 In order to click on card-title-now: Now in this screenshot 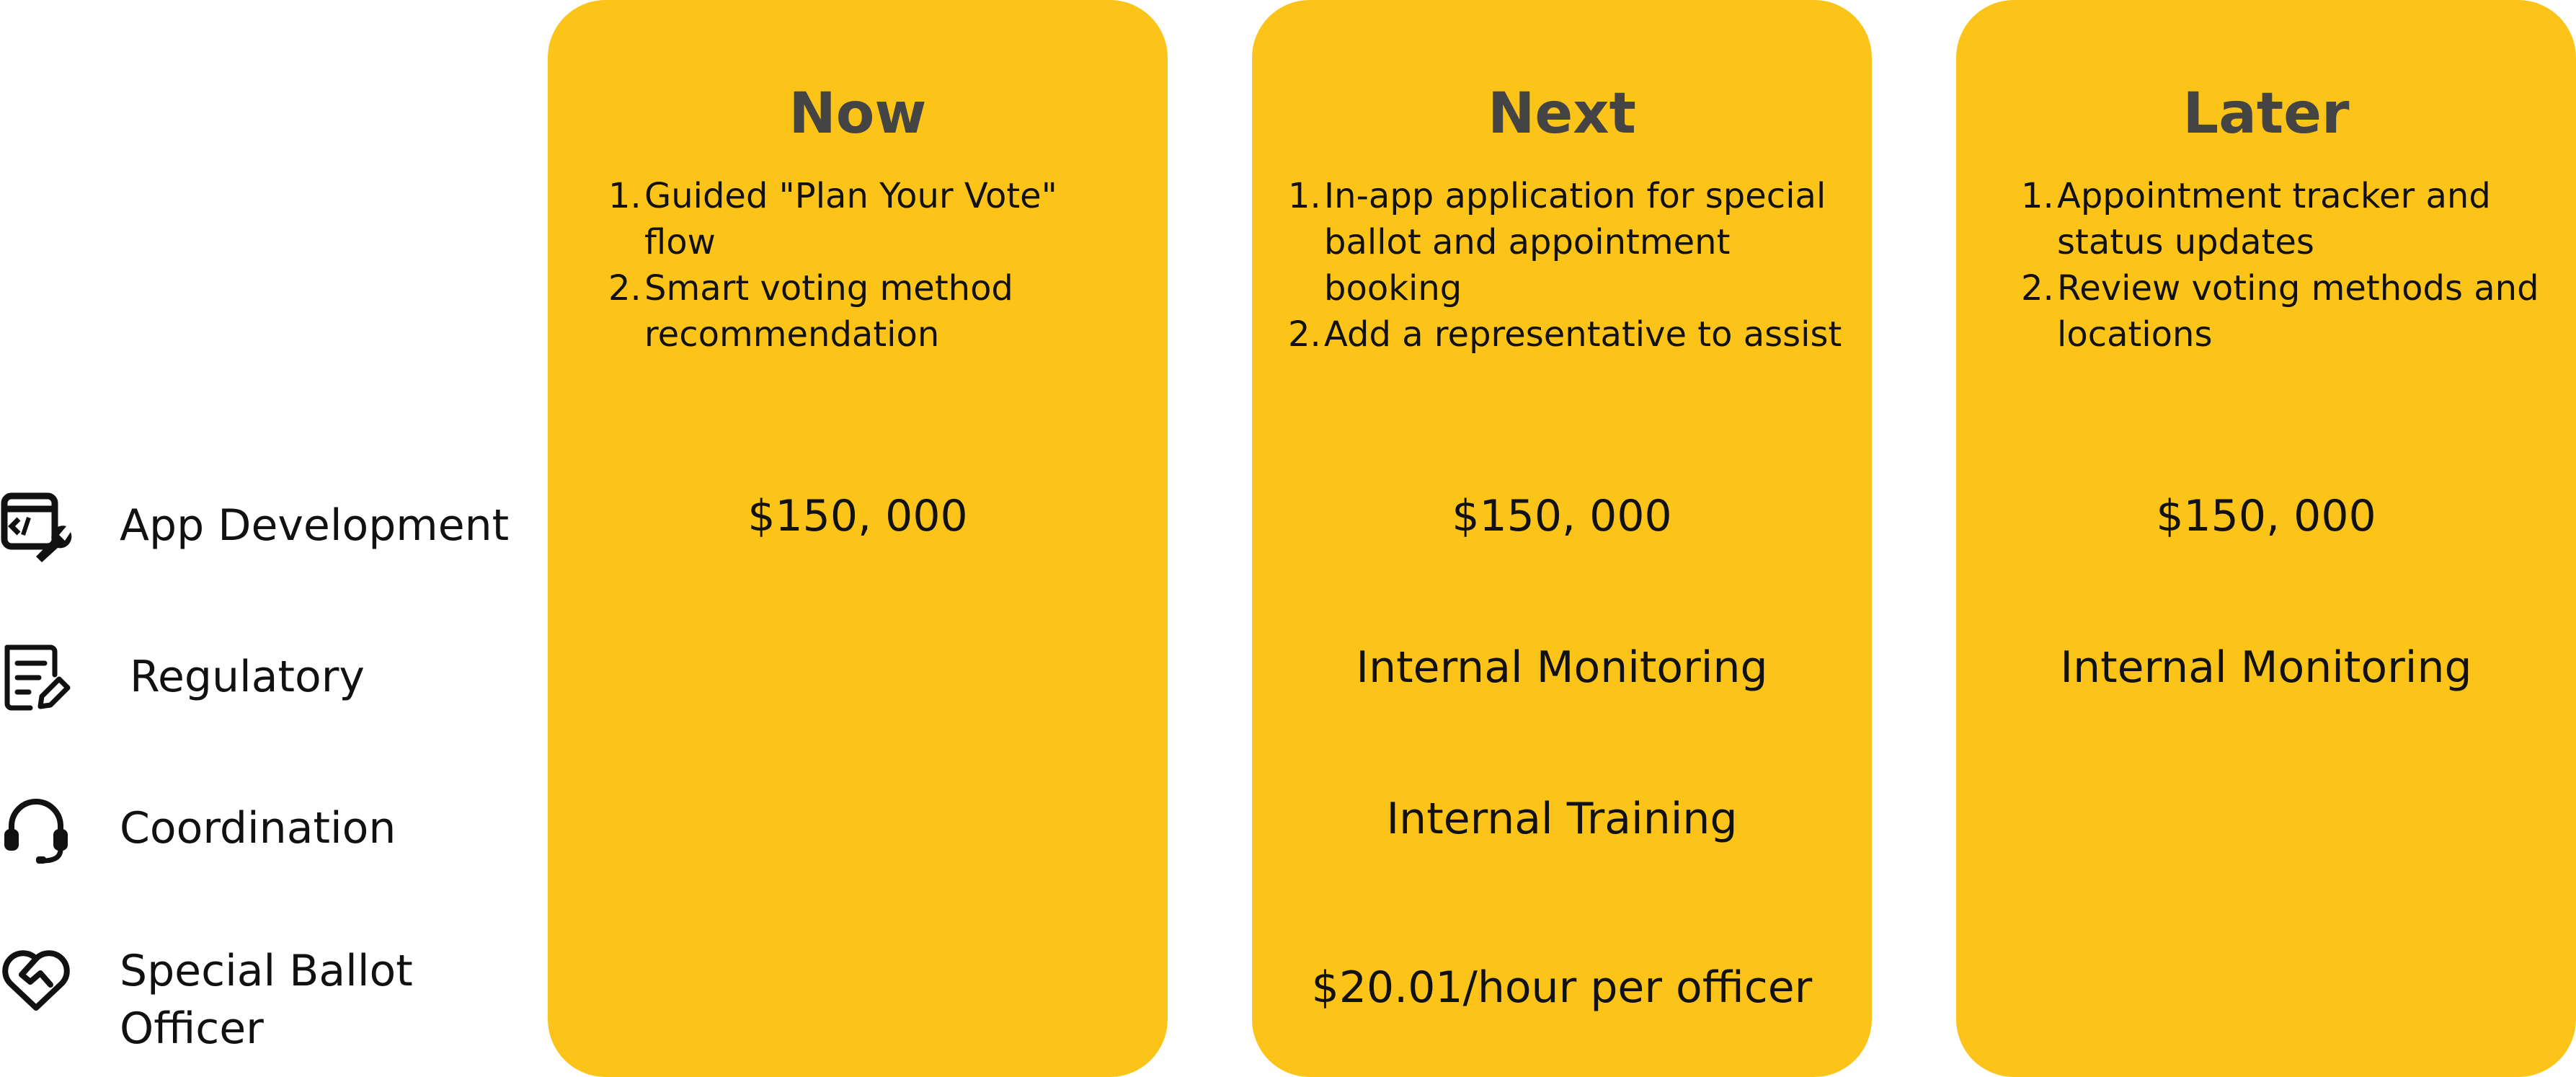, I will do `click(858, 113)`.